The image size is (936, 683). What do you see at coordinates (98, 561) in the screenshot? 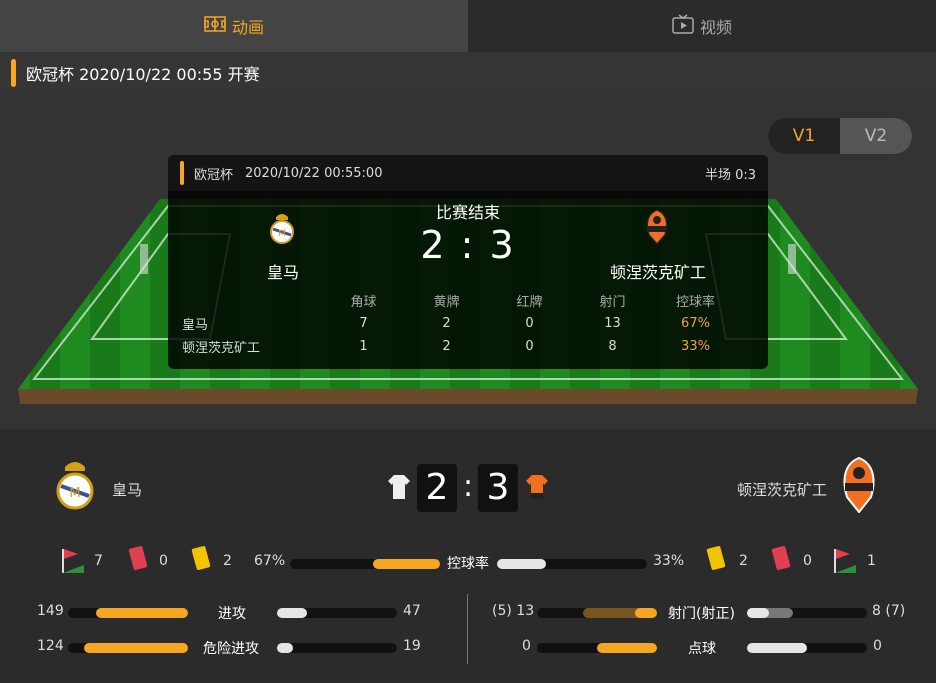
I see `home-corners: 7` at bounding box center [98, 561].